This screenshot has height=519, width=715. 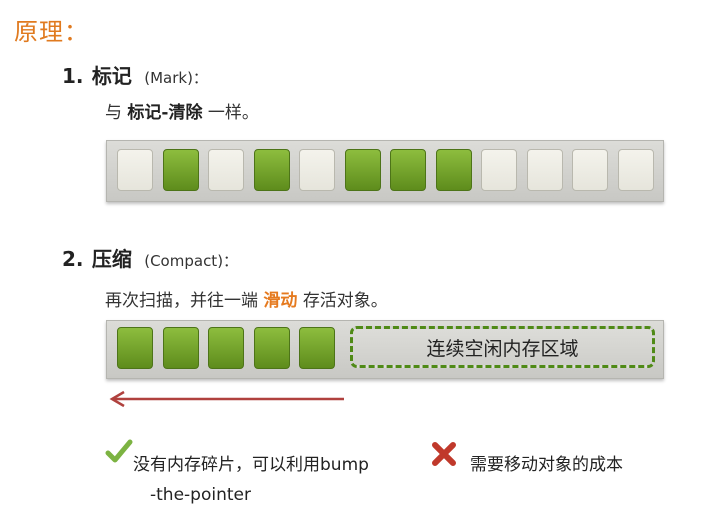 I want to click on page-title: 原理：, so click(x=51, y=32).